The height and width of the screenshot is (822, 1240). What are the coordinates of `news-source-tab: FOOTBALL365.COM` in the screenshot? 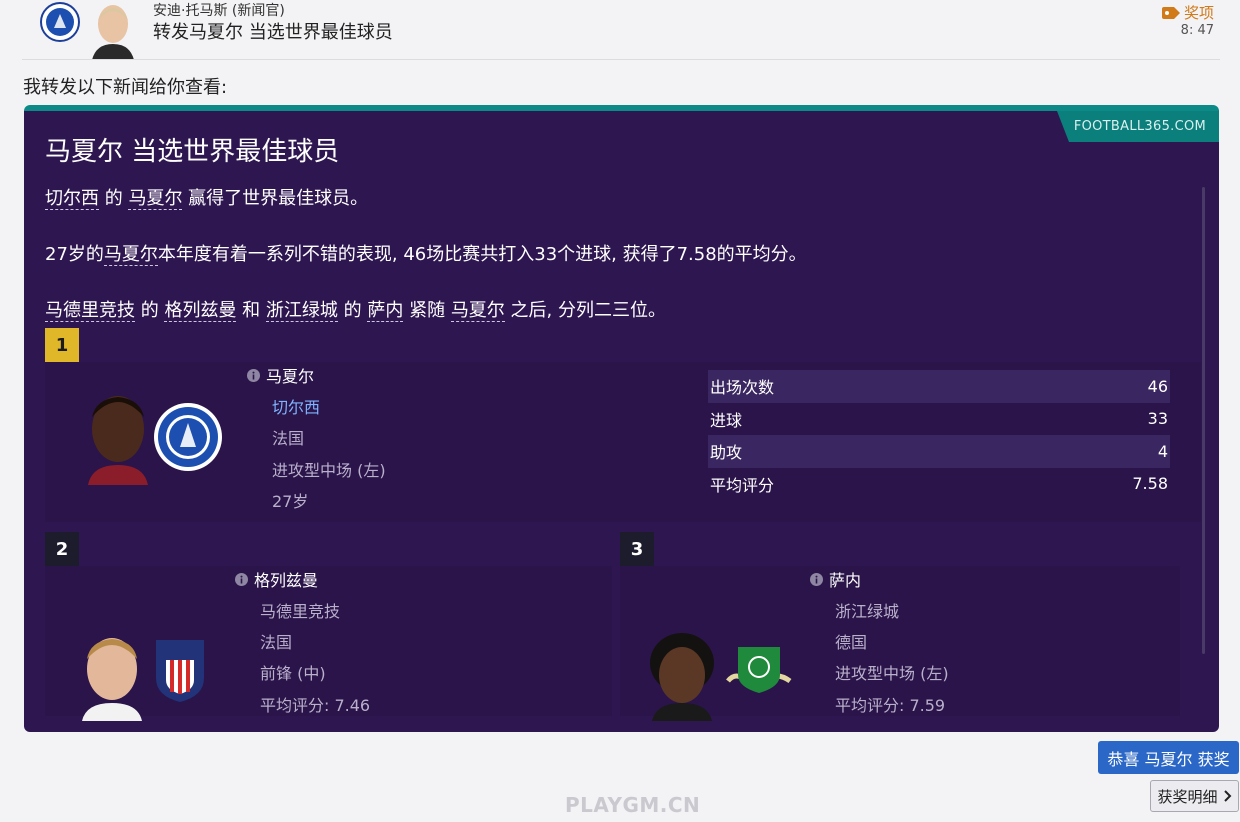 It's located at (1138, 126).